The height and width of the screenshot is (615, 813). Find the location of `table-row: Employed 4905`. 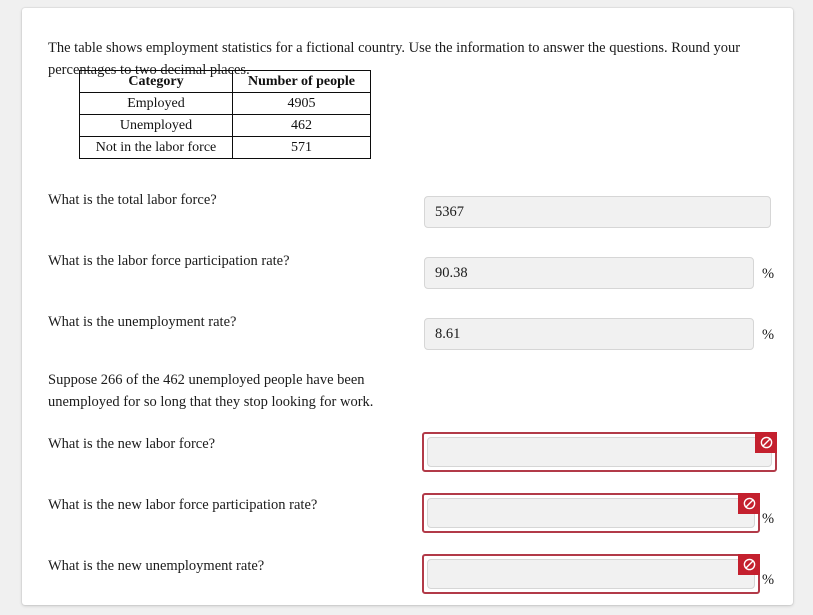

table-row: Employed 4905 is located at coordinates (225, 103).